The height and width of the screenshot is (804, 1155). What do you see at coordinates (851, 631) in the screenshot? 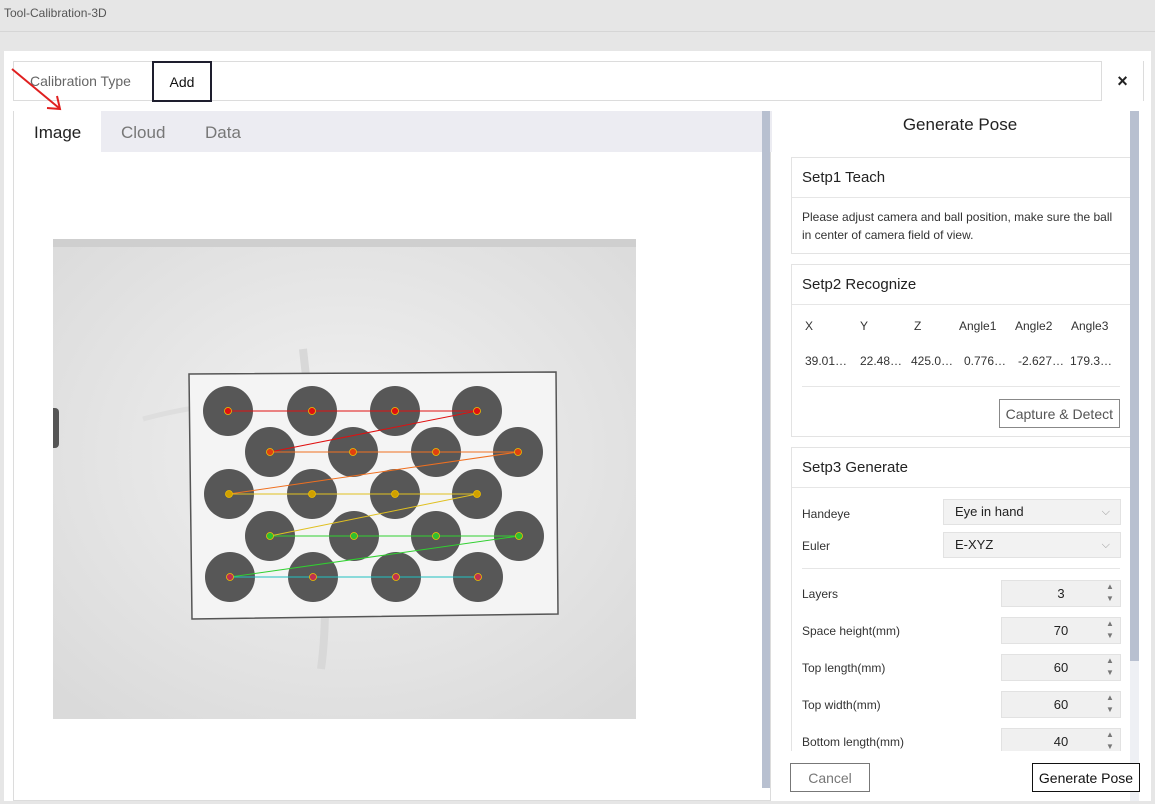
I see `param-label-space-height: Space height(mm)` at bounding box center [851, 631].